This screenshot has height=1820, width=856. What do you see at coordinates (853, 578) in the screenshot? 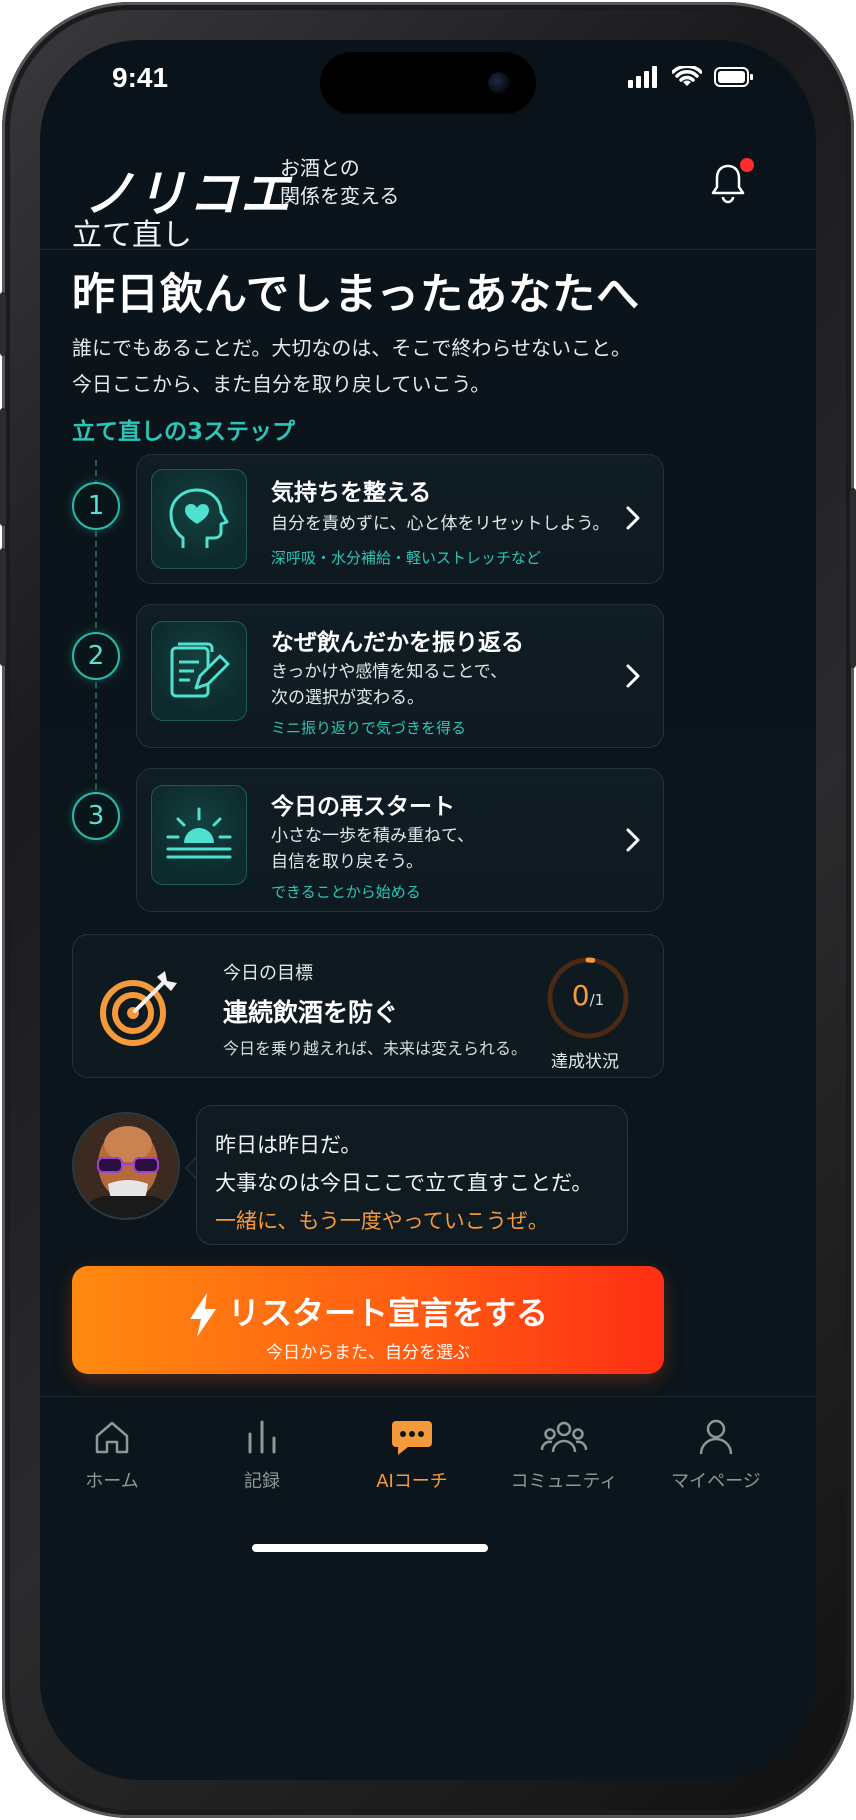
I see `power-button` at bounding box center [853, 578].